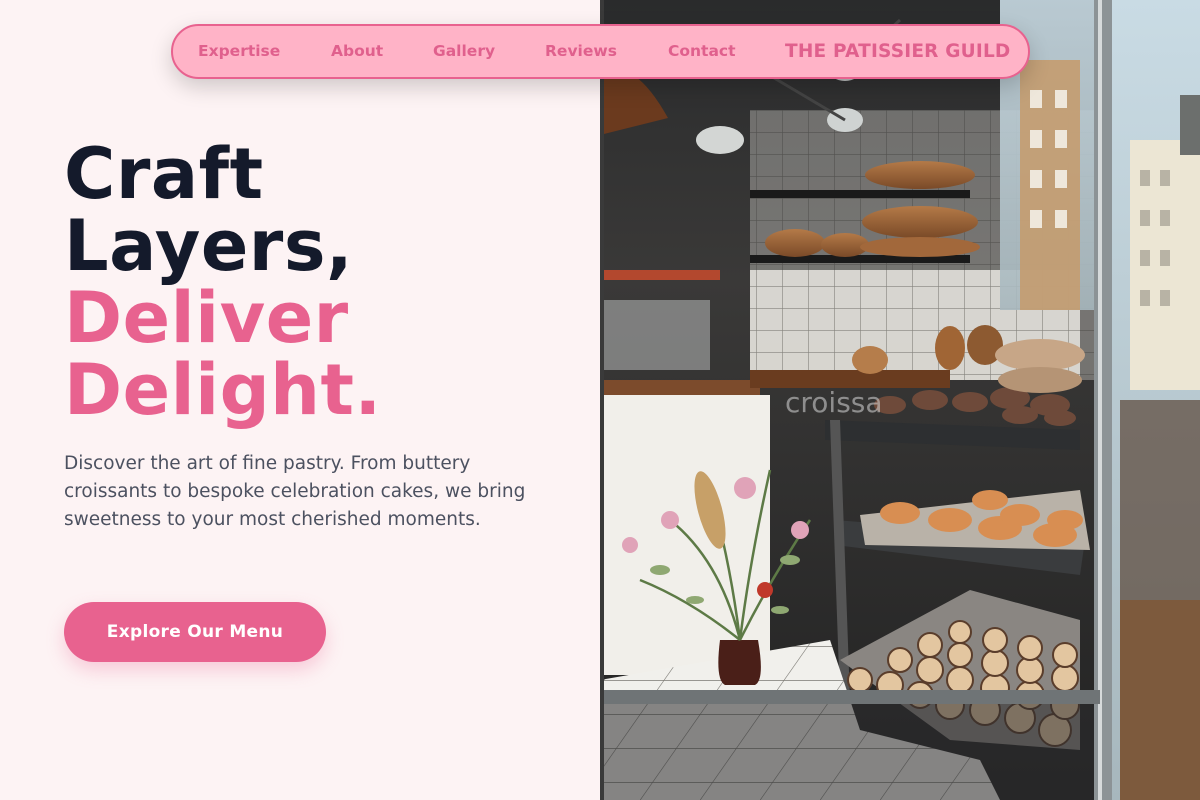 This screenshot has height=800, width=1200. Describe the element at coordinates (164, 174) in the screenshot. I see `hero-title-line-1: Craft` at that location.